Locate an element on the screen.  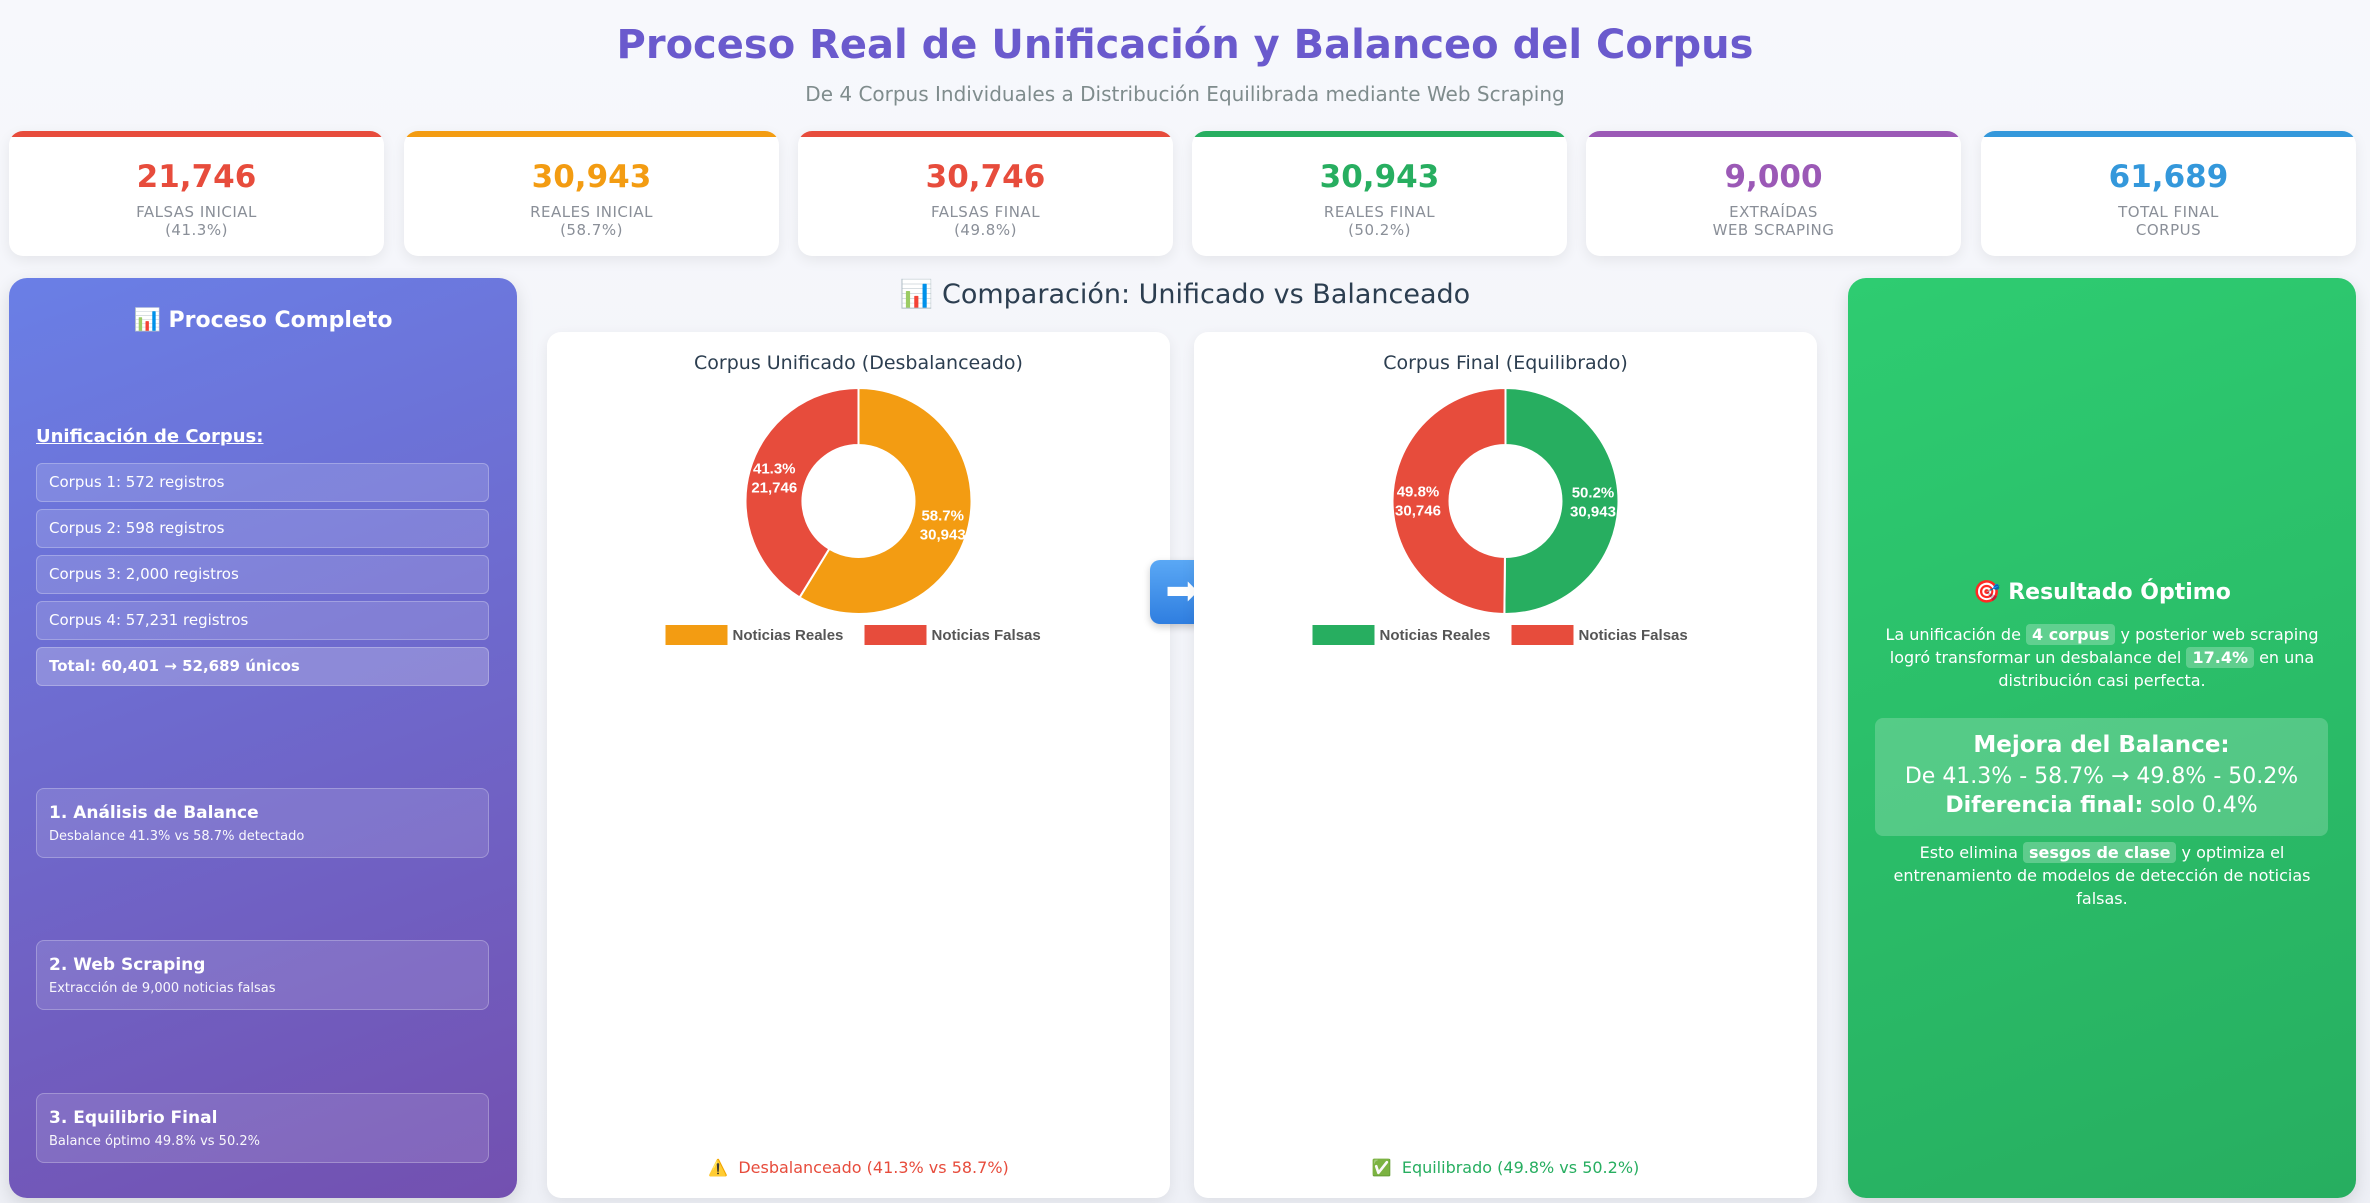
highlight-bias: sesgos de clase is located at coordinates (2100, 852).